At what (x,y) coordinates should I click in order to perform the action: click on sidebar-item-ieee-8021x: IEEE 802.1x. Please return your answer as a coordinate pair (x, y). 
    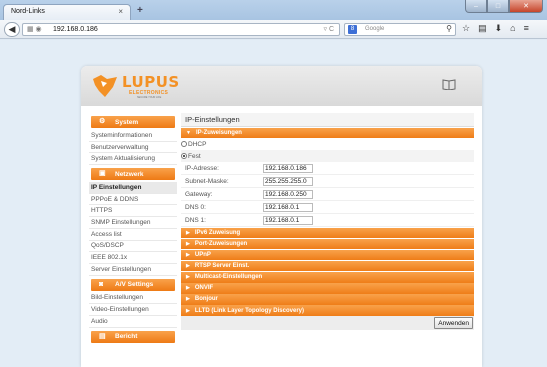
    Looking at the image, I should click on (133, 258).